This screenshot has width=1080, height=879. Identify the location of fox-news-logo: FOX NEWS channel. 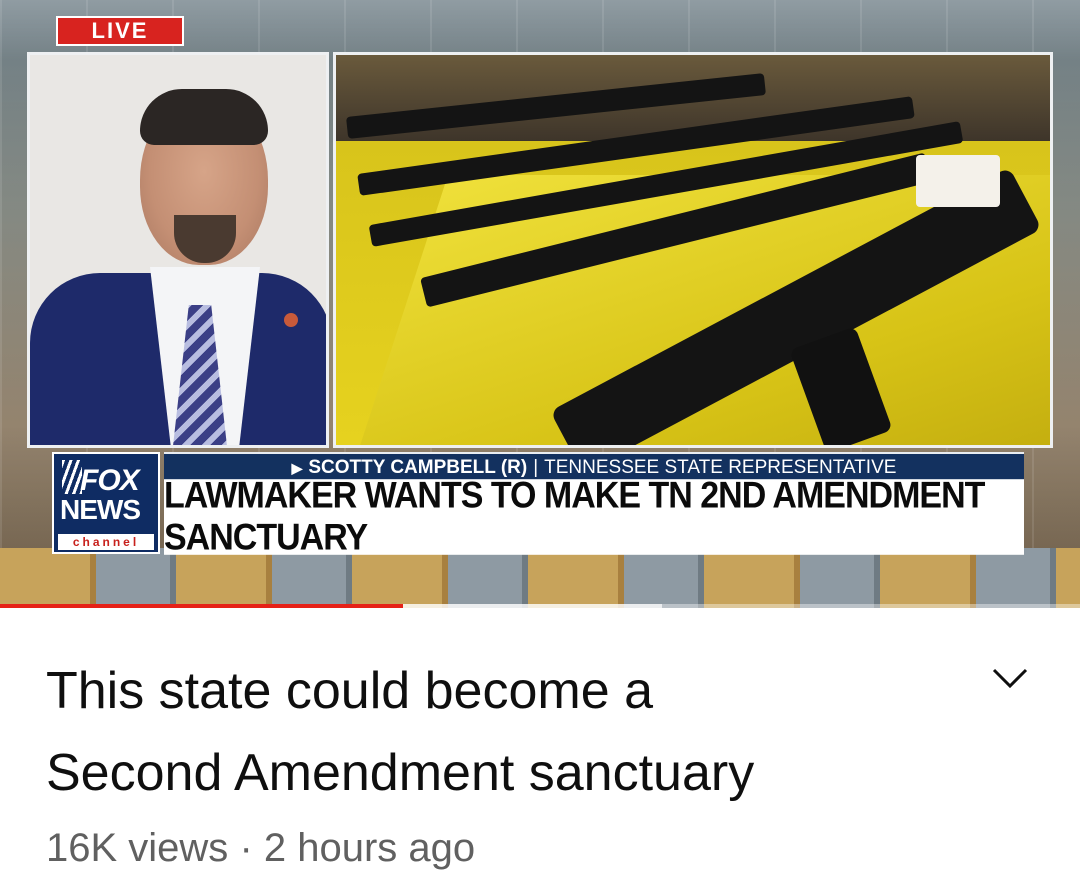
(106, 503).